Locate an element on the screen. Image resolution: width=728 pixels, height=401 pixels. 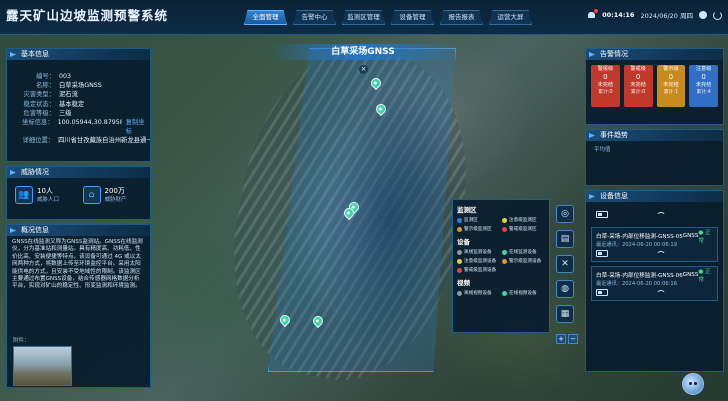
map-icon: ▤ is located at coordinates (565, 239).